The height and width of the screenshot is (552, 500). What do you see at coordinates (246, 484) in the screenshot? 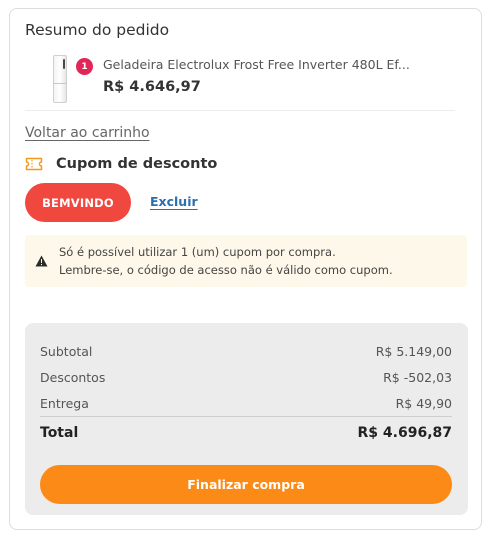
I see `checkout-button: Finalizar compra` at bounding box center [246, 484].